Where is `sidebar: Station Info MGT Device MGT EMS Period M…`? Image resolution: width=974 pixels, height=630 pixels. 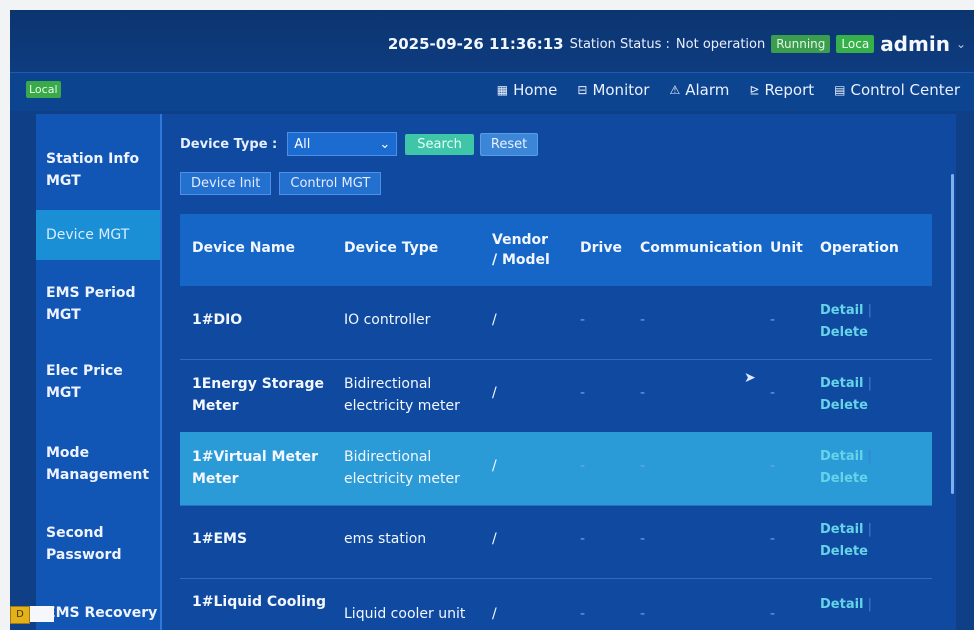 sidebar: Station Info MGT Device MGT EMS Period M… is located at coordinates (99, 372).